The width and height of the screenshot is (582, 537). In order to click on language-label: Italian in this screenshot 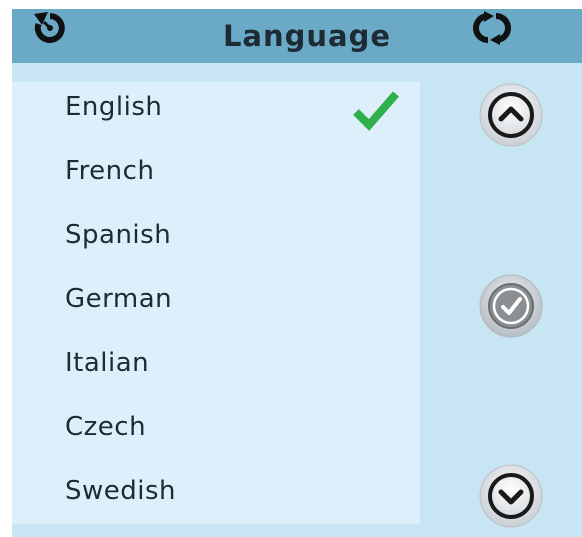, I will do `click(107, 363)`.